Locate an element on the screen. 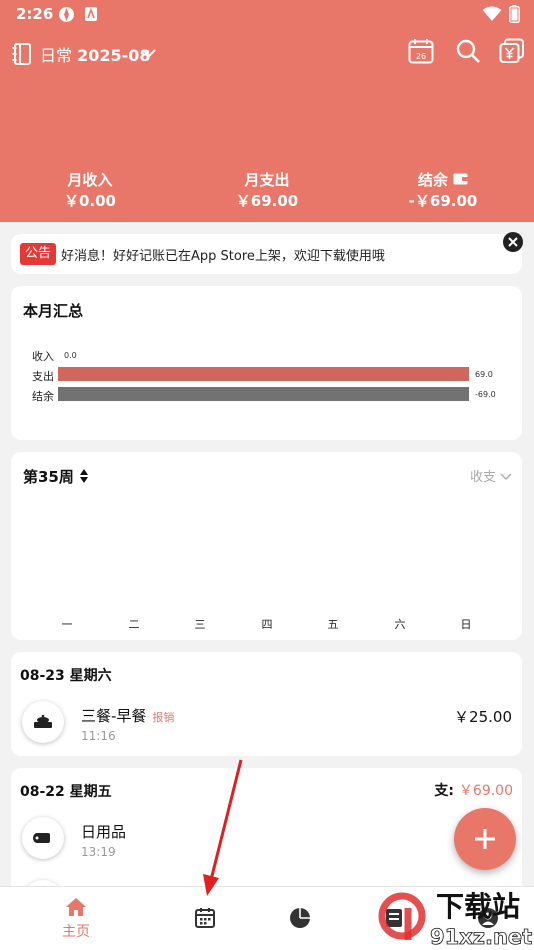 The width and height of the screenshot is (534, 950). sort-updown-icon is located at coordinates (84, 476).